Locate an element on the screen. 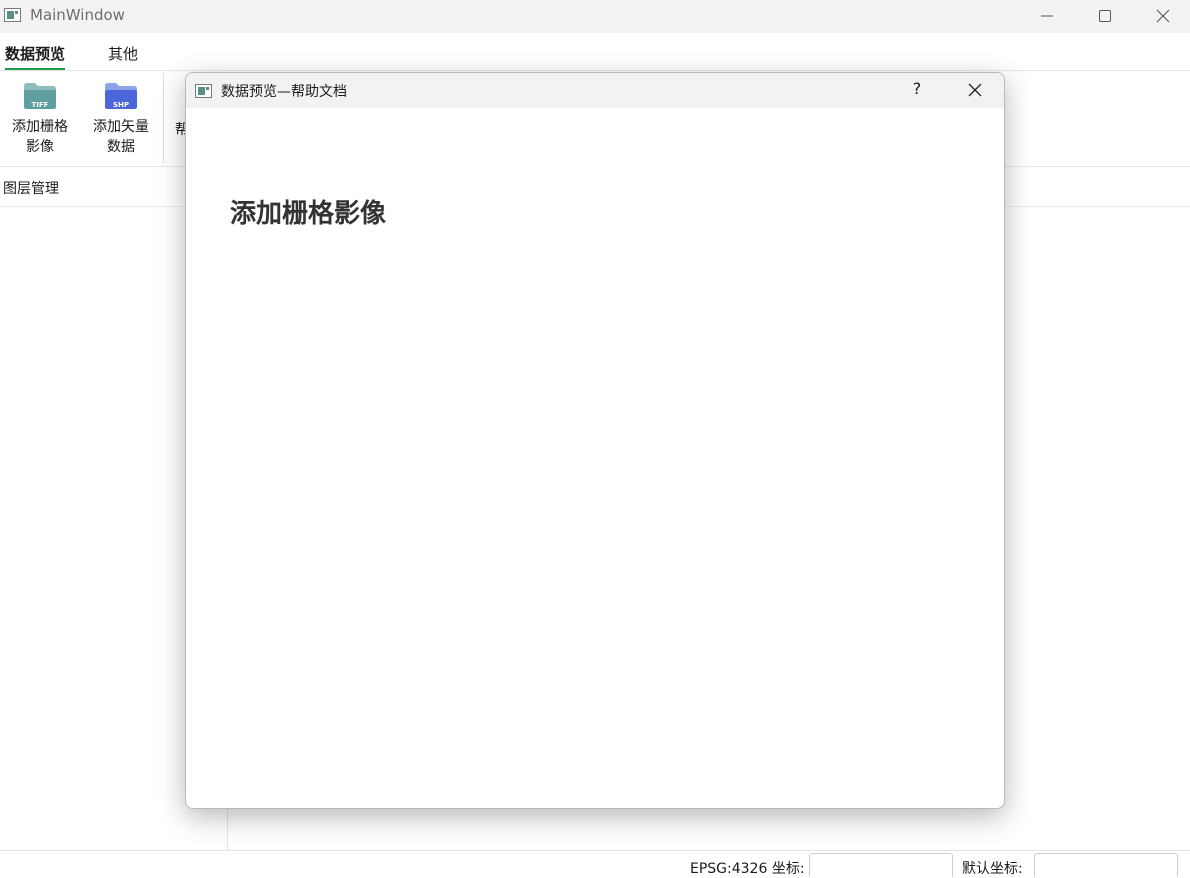  statusbar-divider is located at coordinates (595, 850).